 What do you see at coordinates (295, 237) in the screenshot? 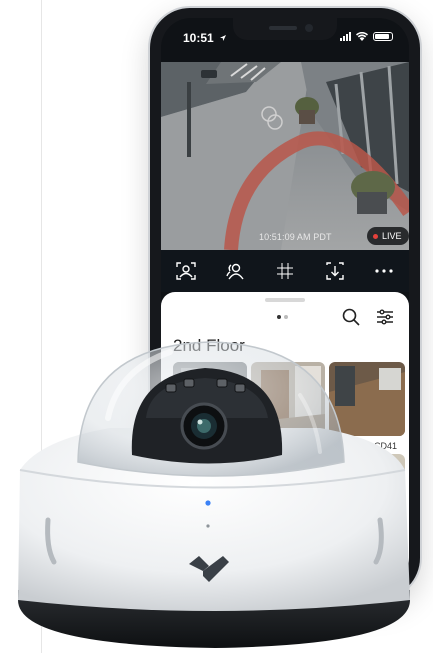
I see `feed-timestamp: 10:51:09 AM PDT` at bounding box center [295, 237].